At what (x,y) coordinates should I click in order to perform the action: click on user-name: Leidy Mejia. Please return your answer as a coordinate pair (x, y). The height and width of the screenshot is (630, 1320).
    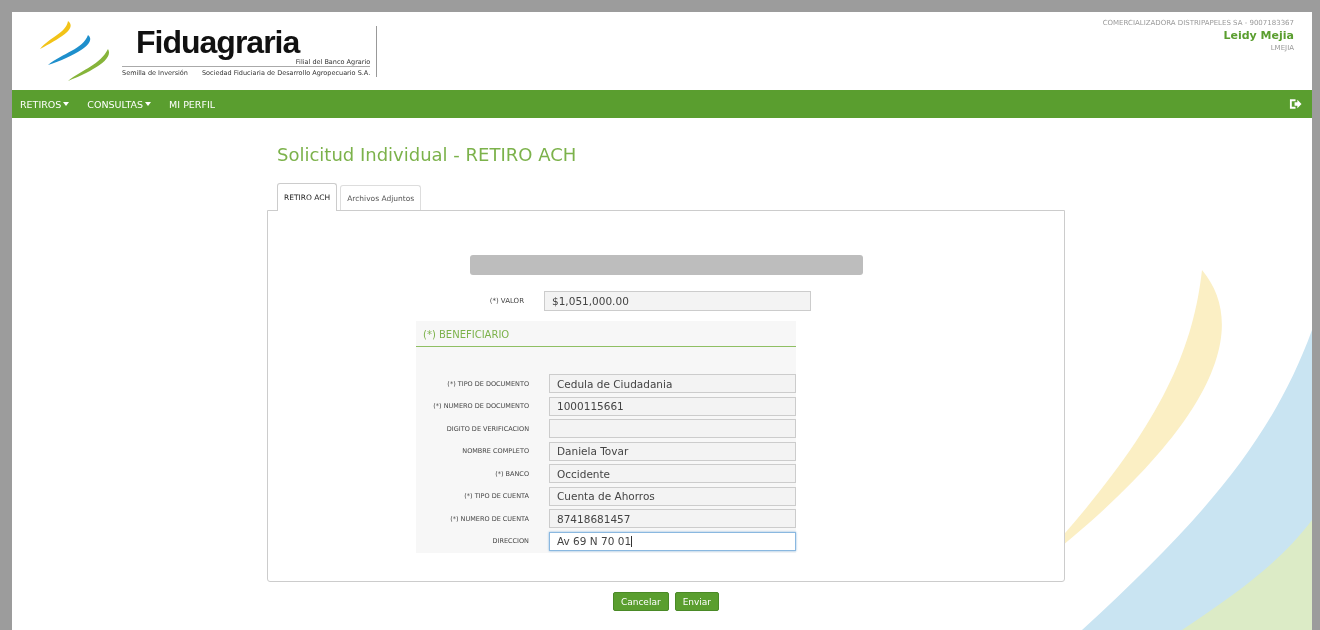
    Looking at the image, I should click on (1258, 35).